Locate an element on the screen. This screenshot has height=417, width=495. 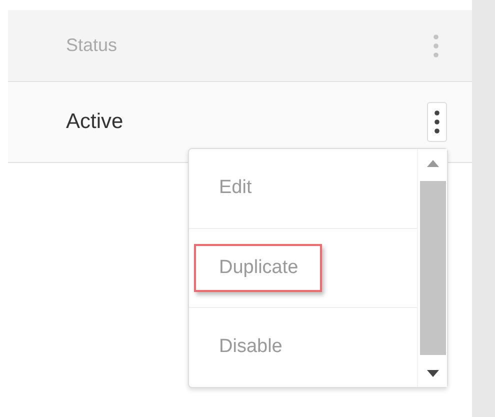
scrollbar-thumb is located at coordinates (433, 268).